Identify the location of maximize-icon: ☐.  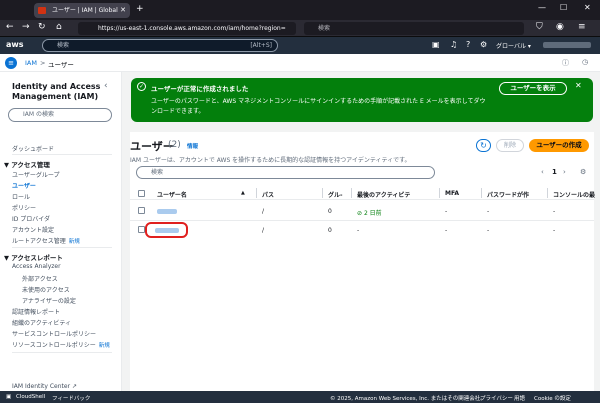
(563, 7).